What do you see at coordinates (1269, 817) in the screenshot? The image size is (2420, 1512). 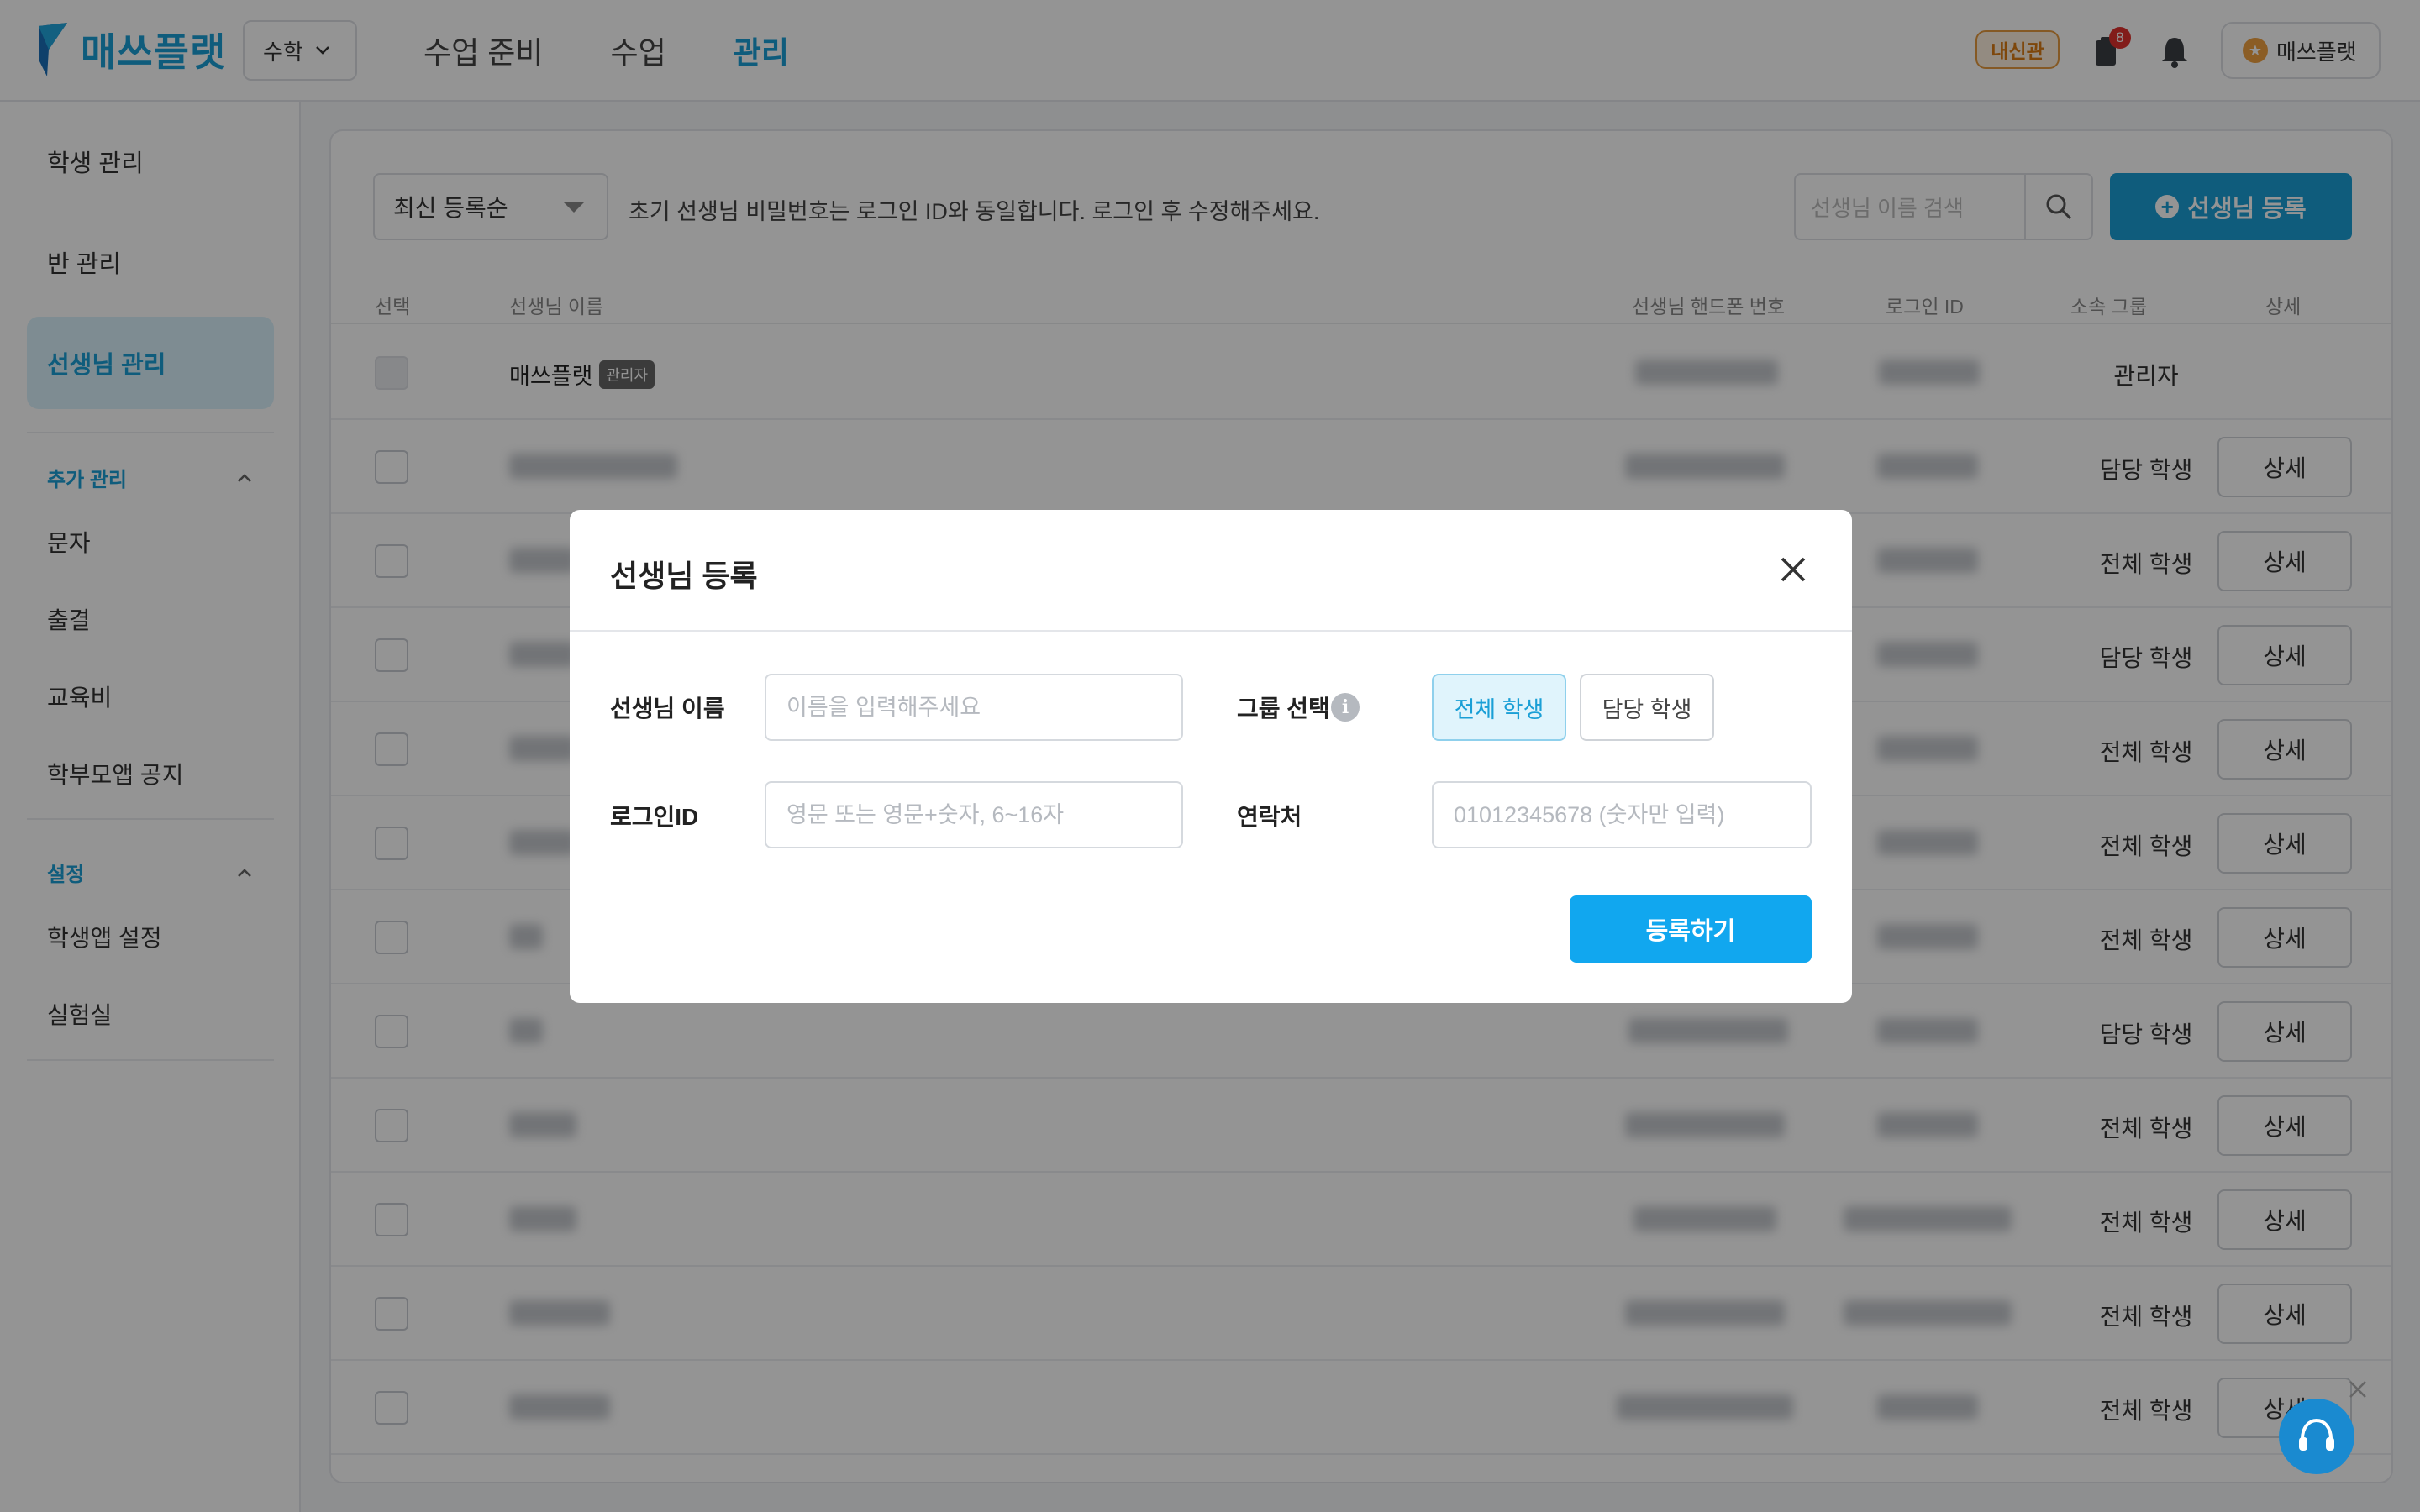 I see `contact-label: 연락처` at bounding box center [1269, 817].